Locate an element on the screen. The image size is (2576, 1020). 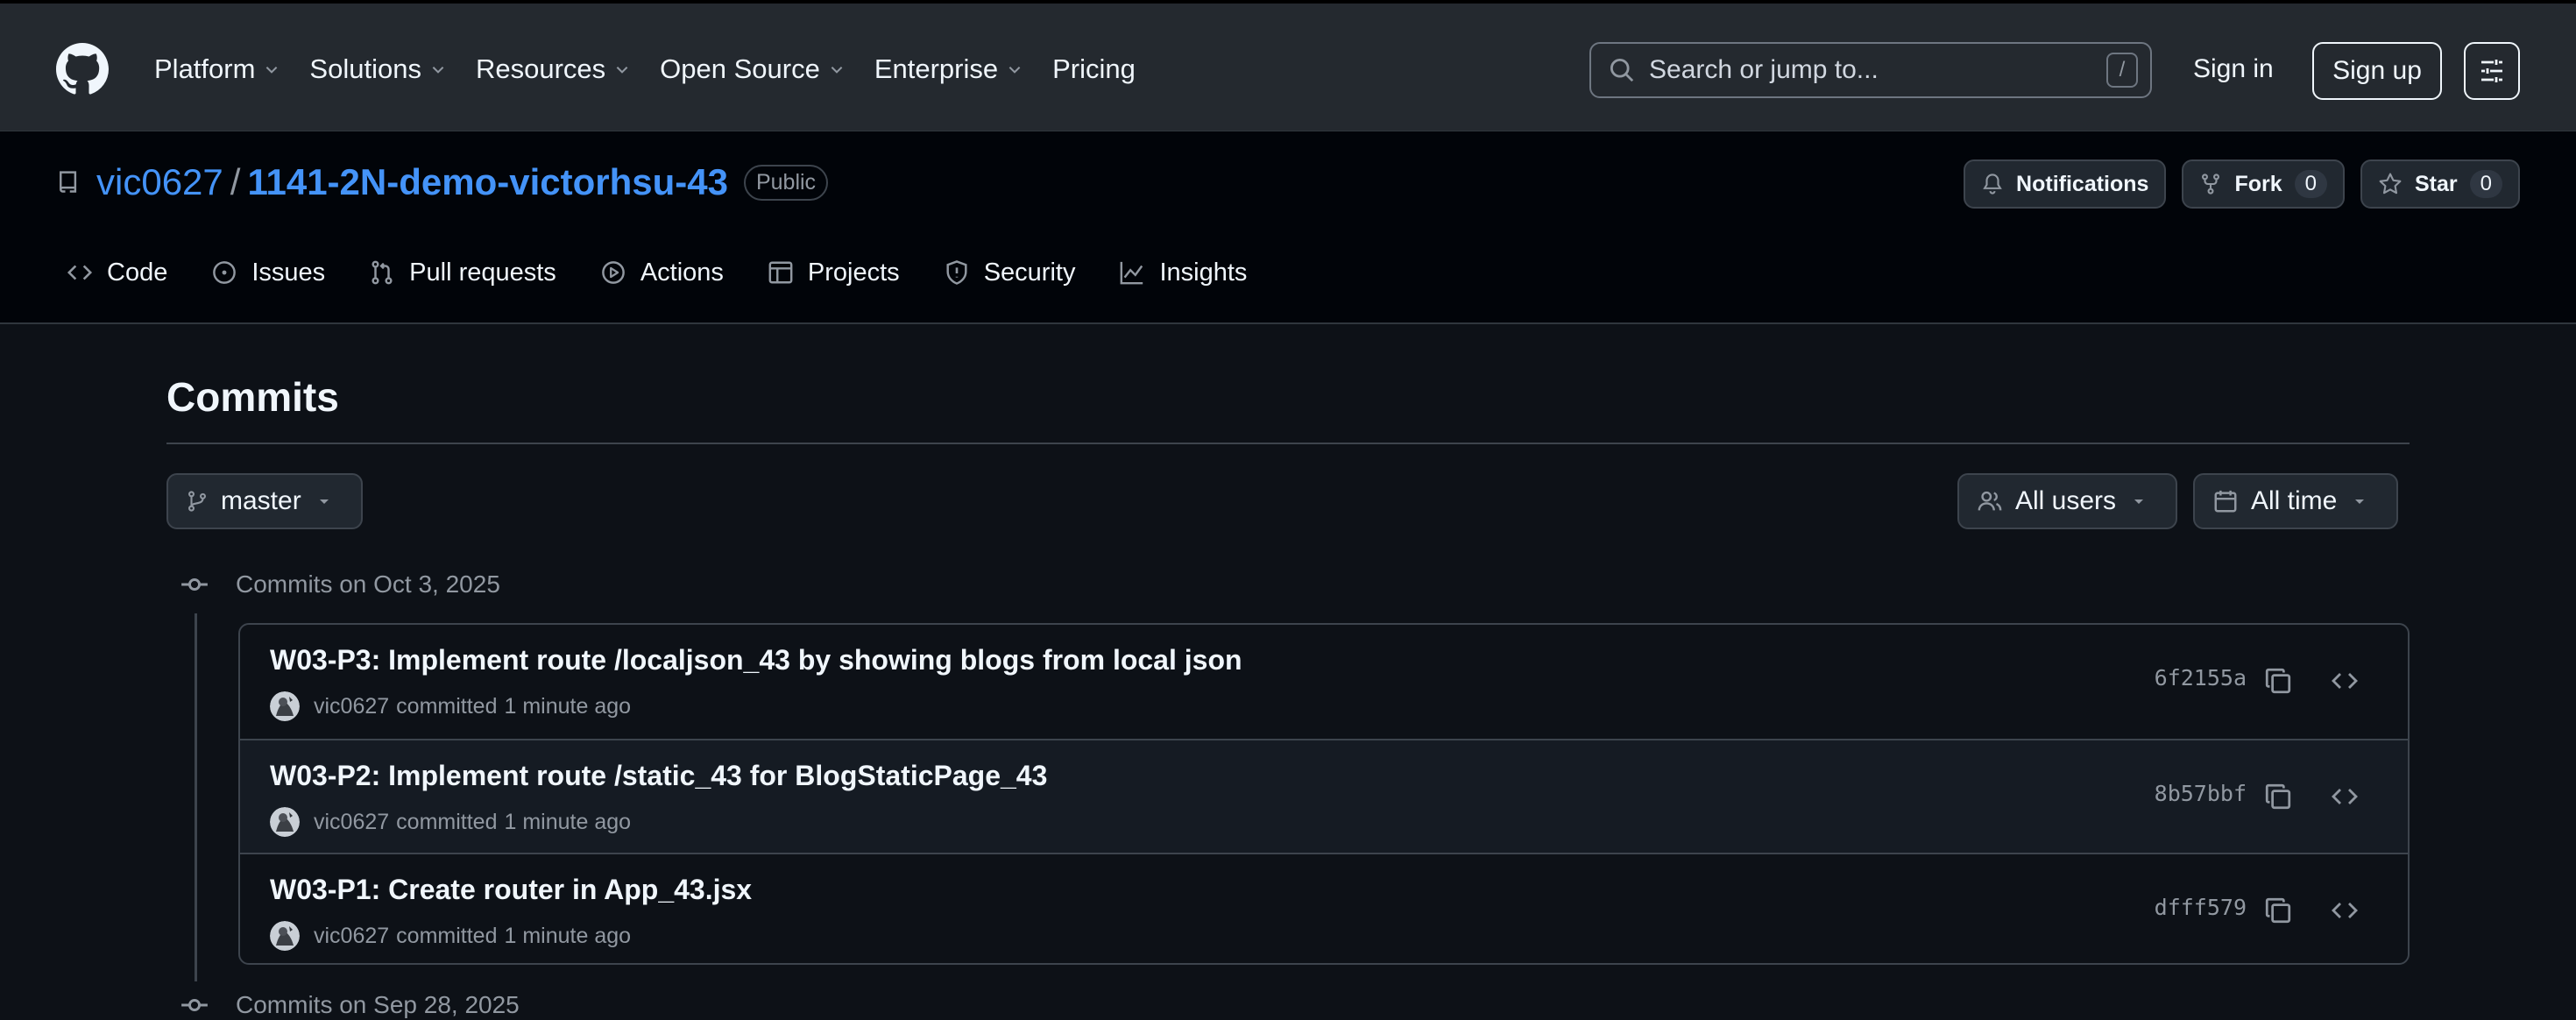
tab-security: Security is located at coordinates (1010, 272).